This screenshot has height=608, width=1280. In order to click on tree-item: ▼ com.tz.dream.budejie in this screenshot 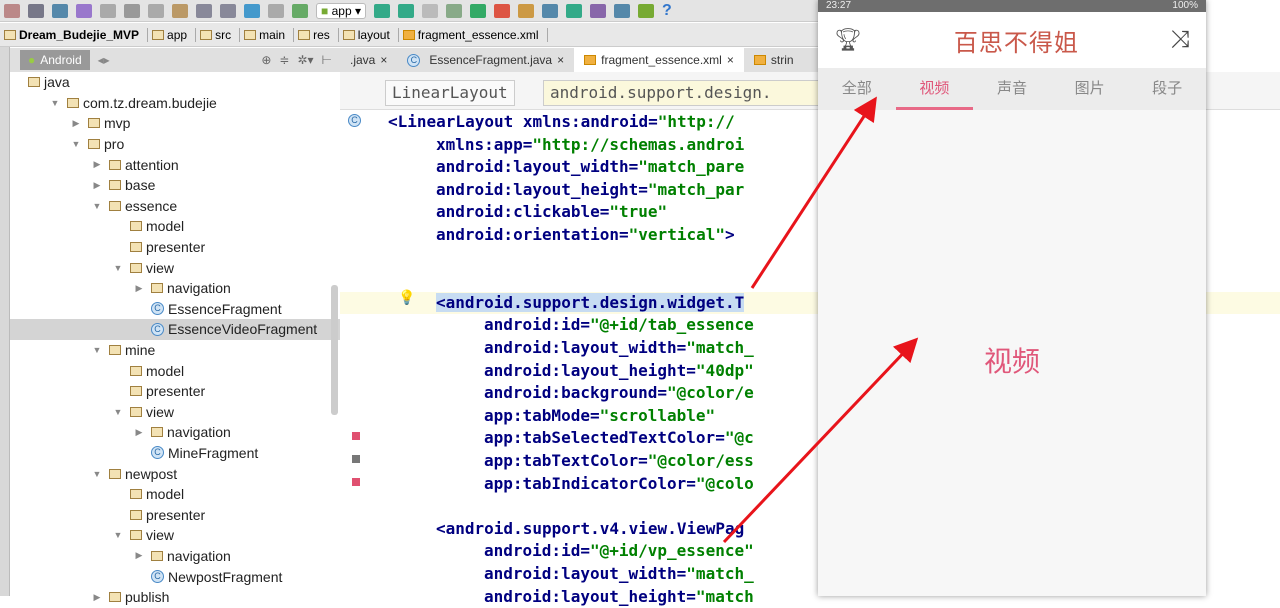, I will do `click(175, 103)`.